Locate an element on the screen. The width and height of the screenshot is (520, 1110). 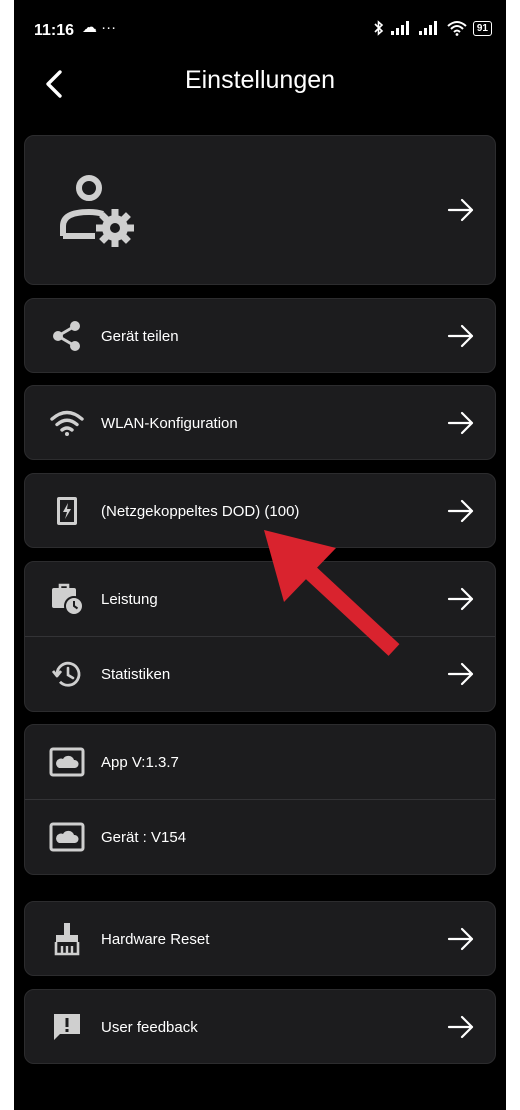
wlan-config-row: WLAN-Konfiguration is located at coordinates (260, 423).